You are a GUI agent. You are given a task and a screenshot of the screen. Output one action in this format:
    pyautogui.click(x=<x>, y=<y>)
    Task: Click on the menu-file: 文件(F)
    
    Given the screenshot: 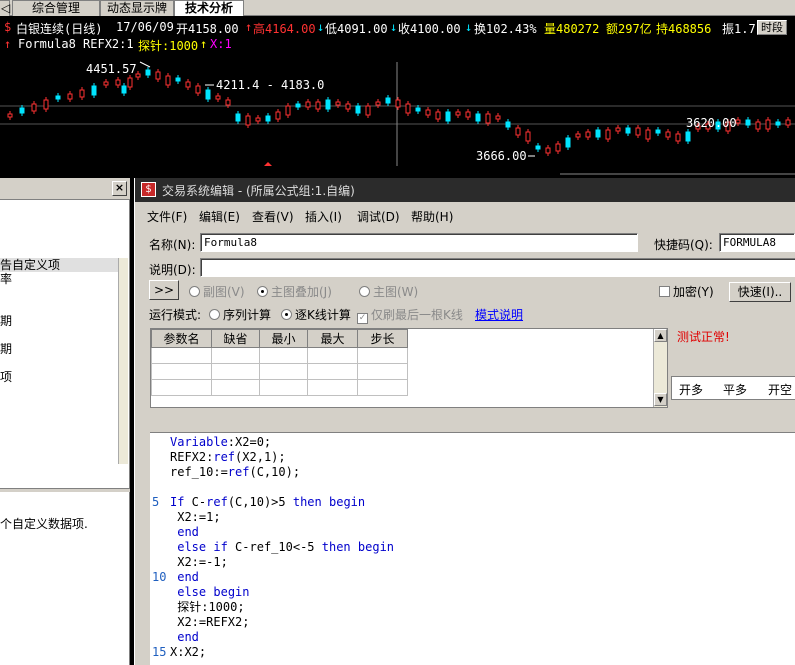 What is the action you would take?
    pyautogui.click(x=167, y=216)
    